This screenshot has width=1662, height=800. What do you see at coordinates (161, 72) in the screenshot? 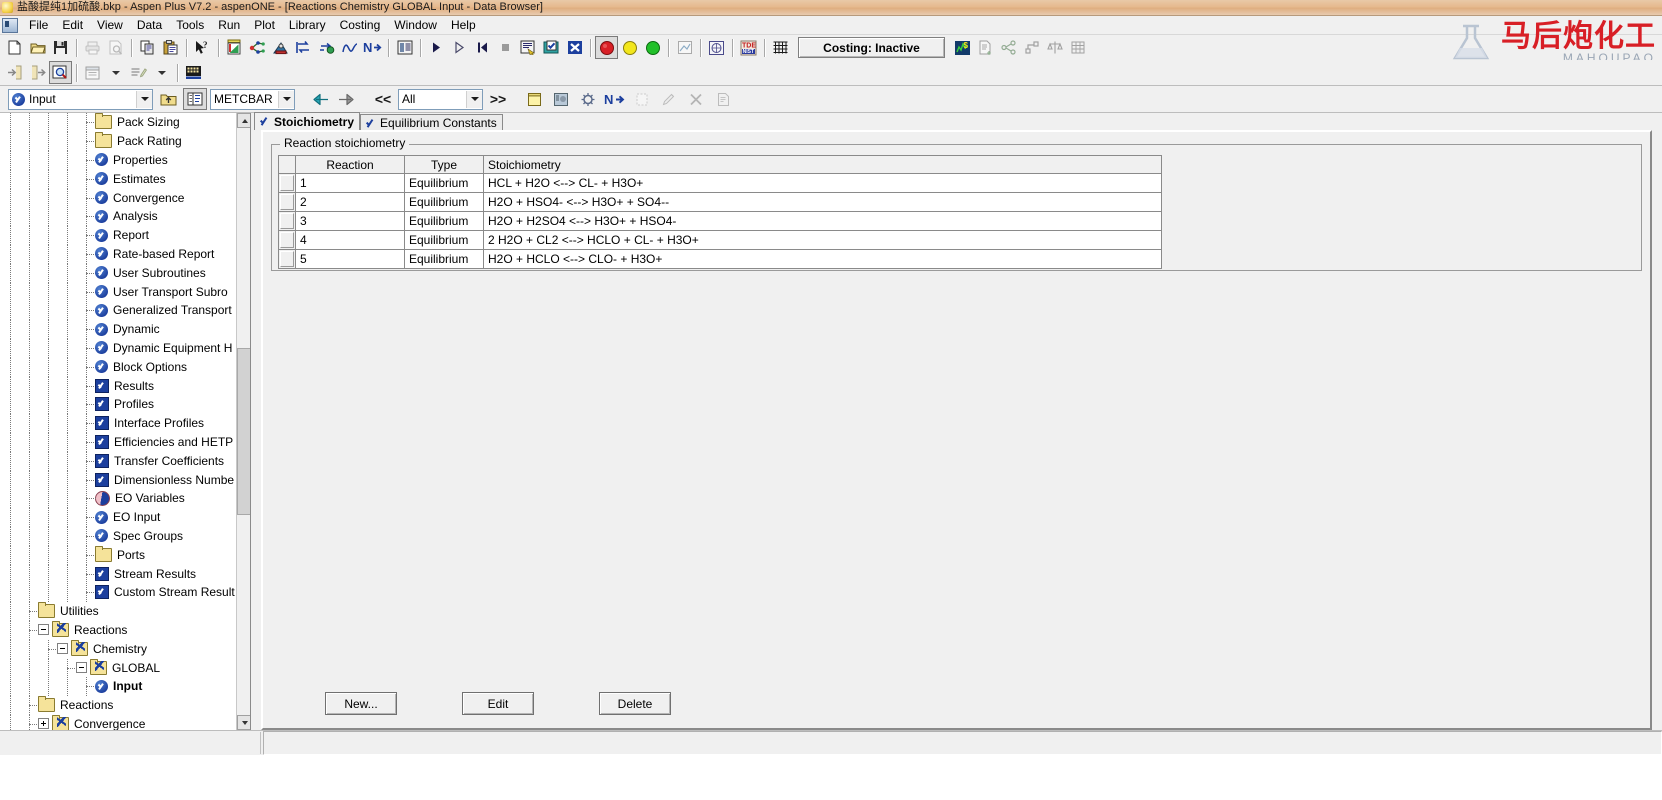
I see `annotate-dropdown-icon` at bounding box center [161, 72].